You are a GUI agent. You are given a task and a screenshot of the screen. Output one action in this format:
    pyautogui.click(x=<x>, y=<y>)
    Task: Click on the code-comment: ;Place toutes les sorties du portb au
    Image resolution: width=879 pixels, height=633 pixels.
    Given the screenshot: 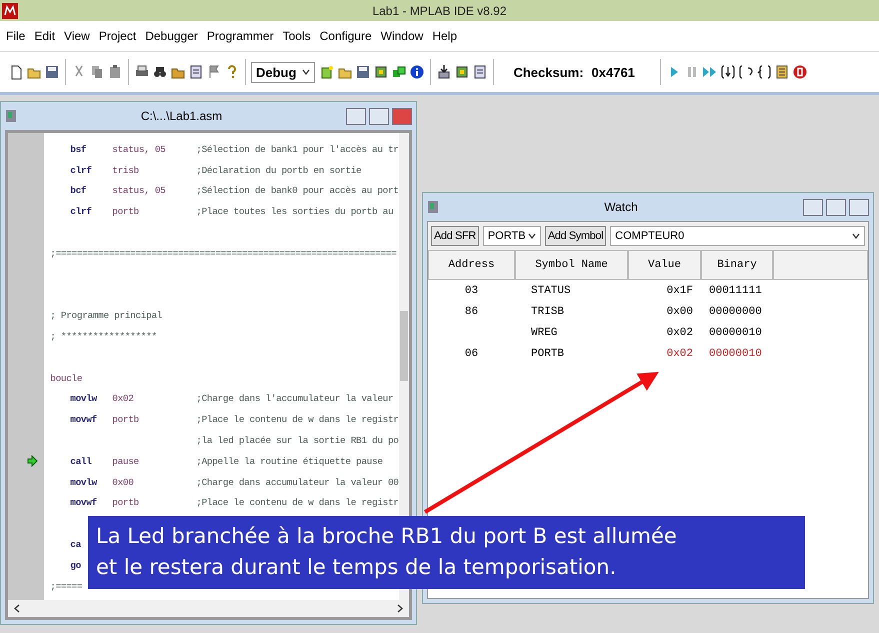 What is the action you would take?
    pyautogui.click(x=295, y=212)
    